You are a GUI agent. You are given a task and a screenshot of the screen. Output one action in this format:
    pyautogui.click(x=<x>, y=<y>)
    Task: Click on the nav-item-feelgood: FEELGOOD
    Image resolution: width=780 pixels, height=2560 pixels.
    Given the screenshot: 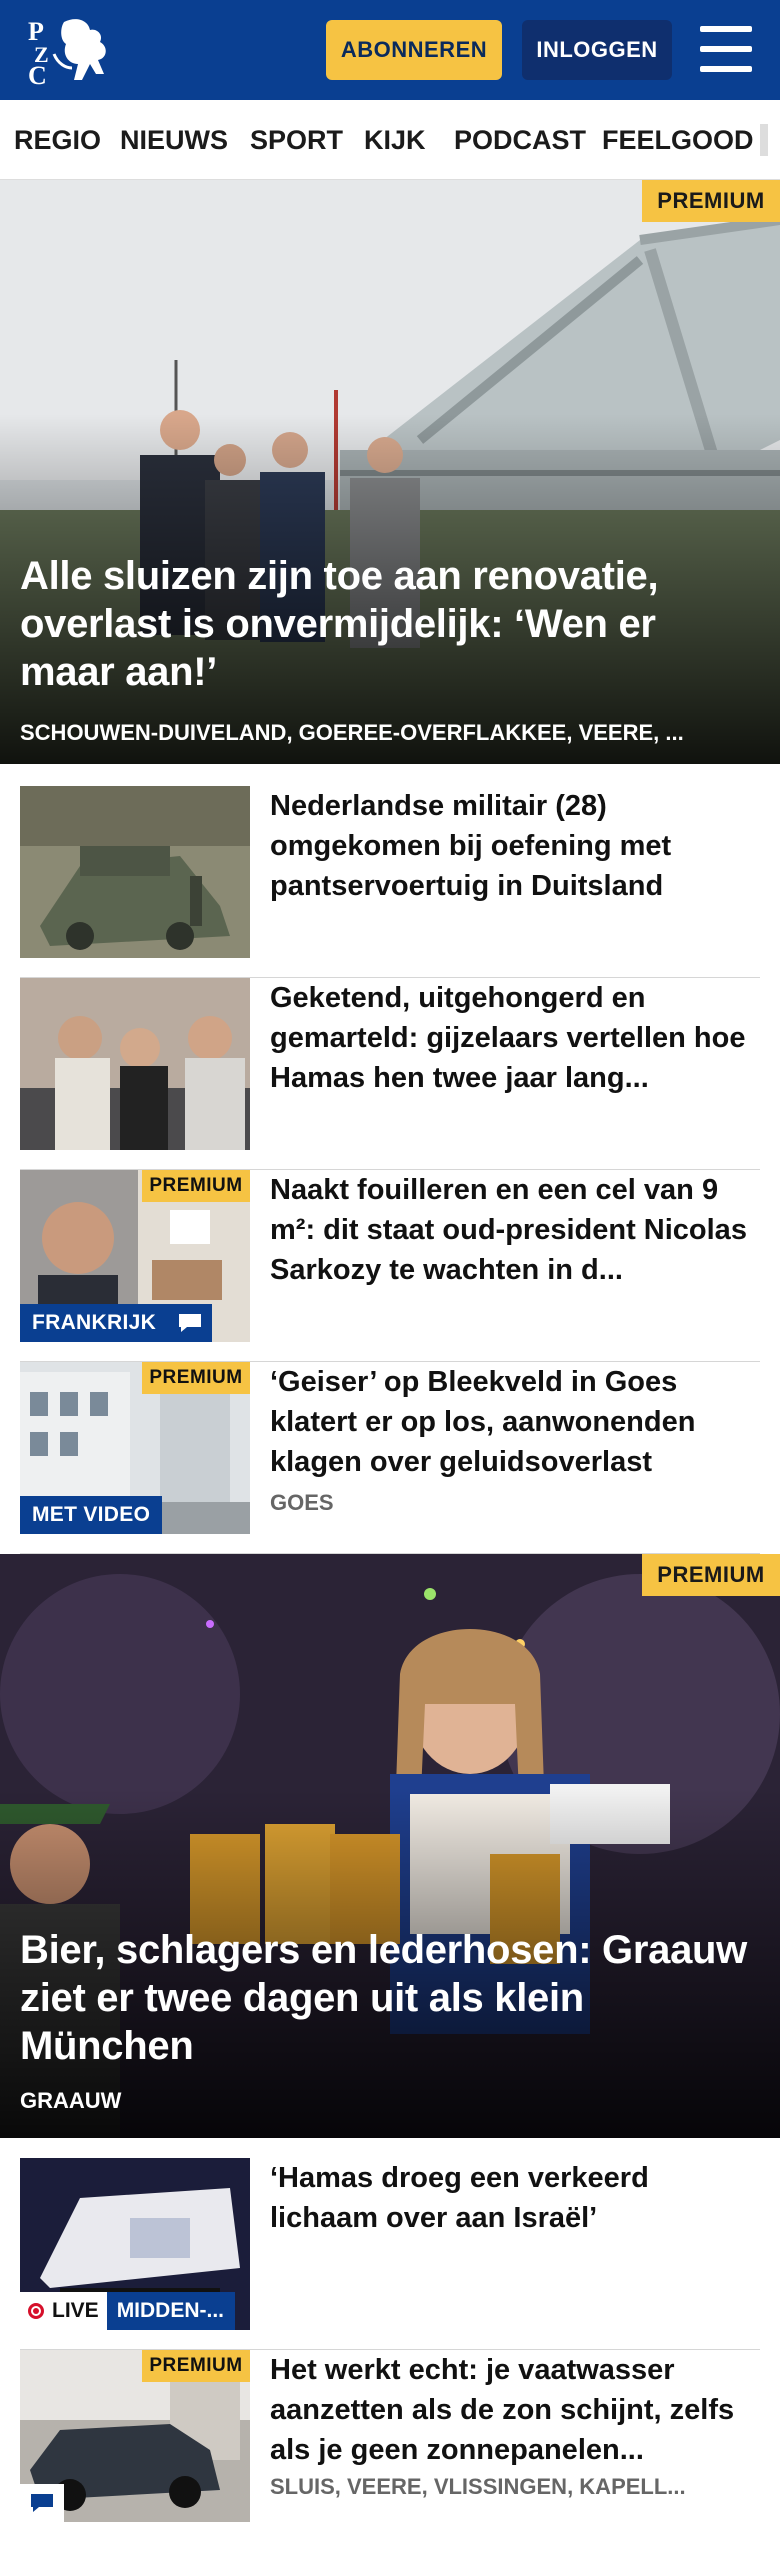 What is the action you would take?
    pyautogui.click(x=678, y=139)
    